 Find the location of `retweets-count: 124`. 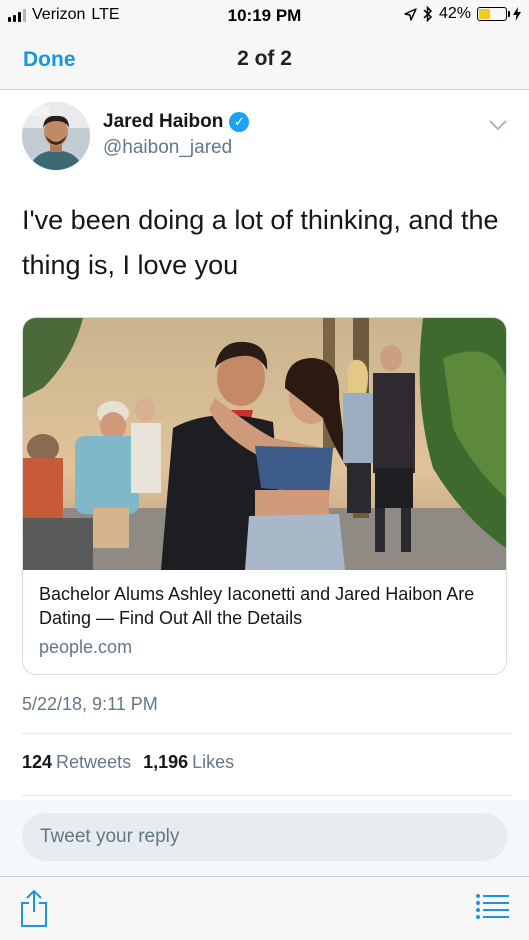

retweets-count: 124 is located at coordinates (37, 762).